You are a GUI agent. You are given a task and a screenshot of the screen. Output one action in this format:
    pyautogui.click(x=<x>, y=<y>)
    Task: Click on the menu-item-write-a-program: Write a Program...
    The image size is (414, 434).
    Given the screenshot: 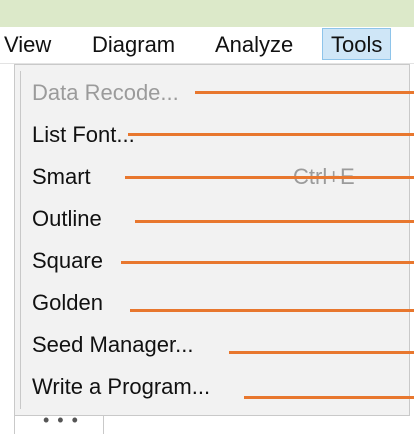 What is the action you would take?
    pyautogui.click(x=212, y=387)
    